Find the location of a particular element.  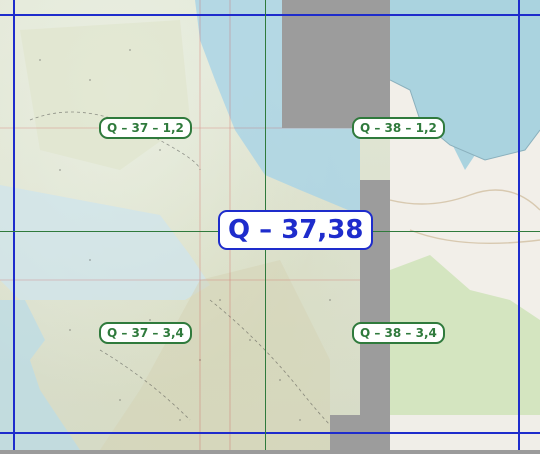

sheet-label-q38-34: Q – 38 – 3,4 is located at coordinates (398, 333).